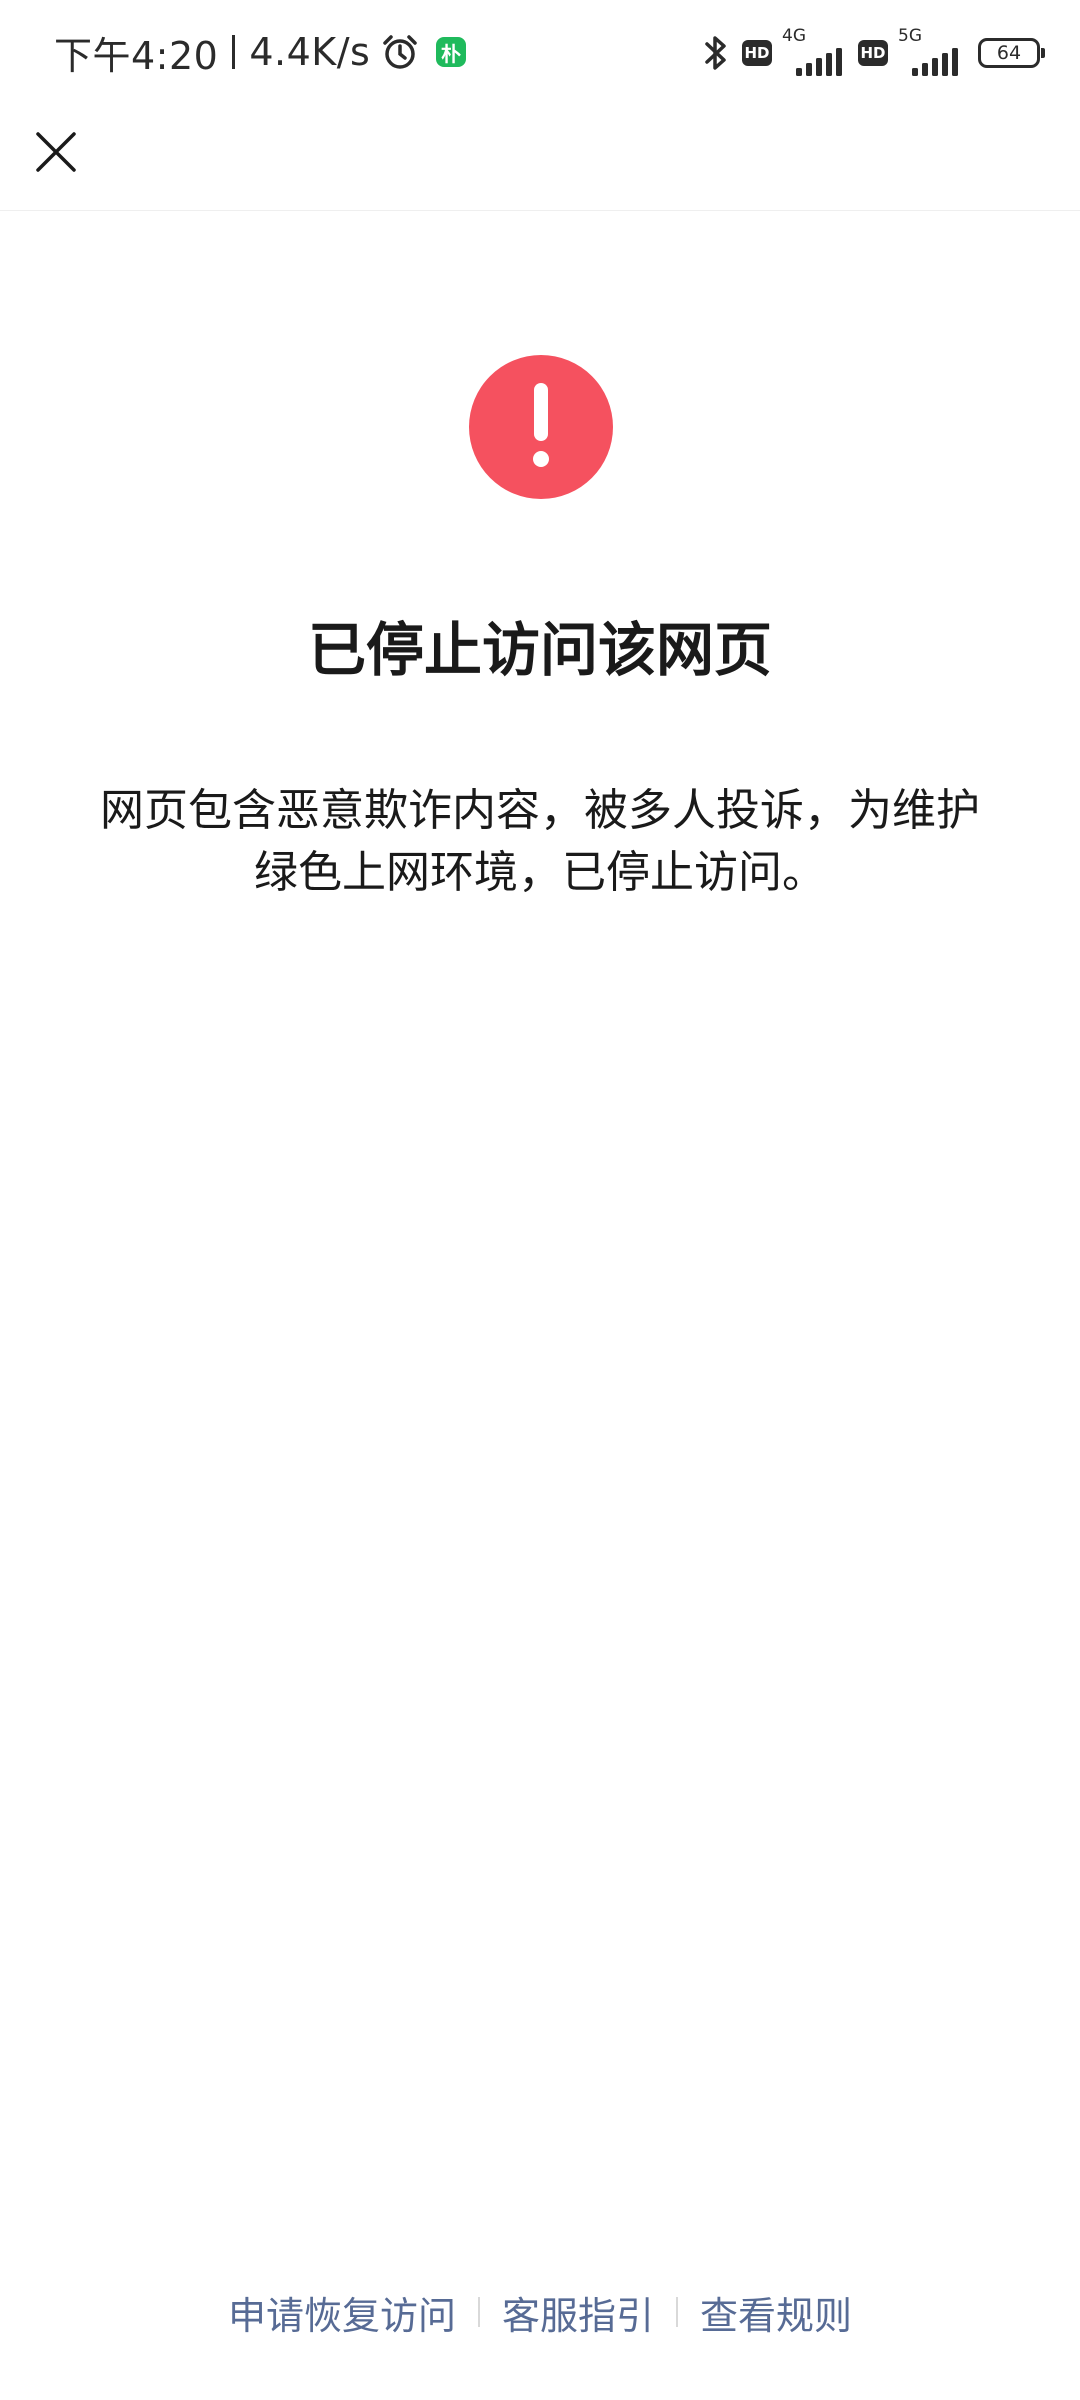 The height and width of the screenshot is (2400, 1080). Describe the element at coordinates (910, 36) in the screenshot. I see `network-type-label: 5G` at that location.